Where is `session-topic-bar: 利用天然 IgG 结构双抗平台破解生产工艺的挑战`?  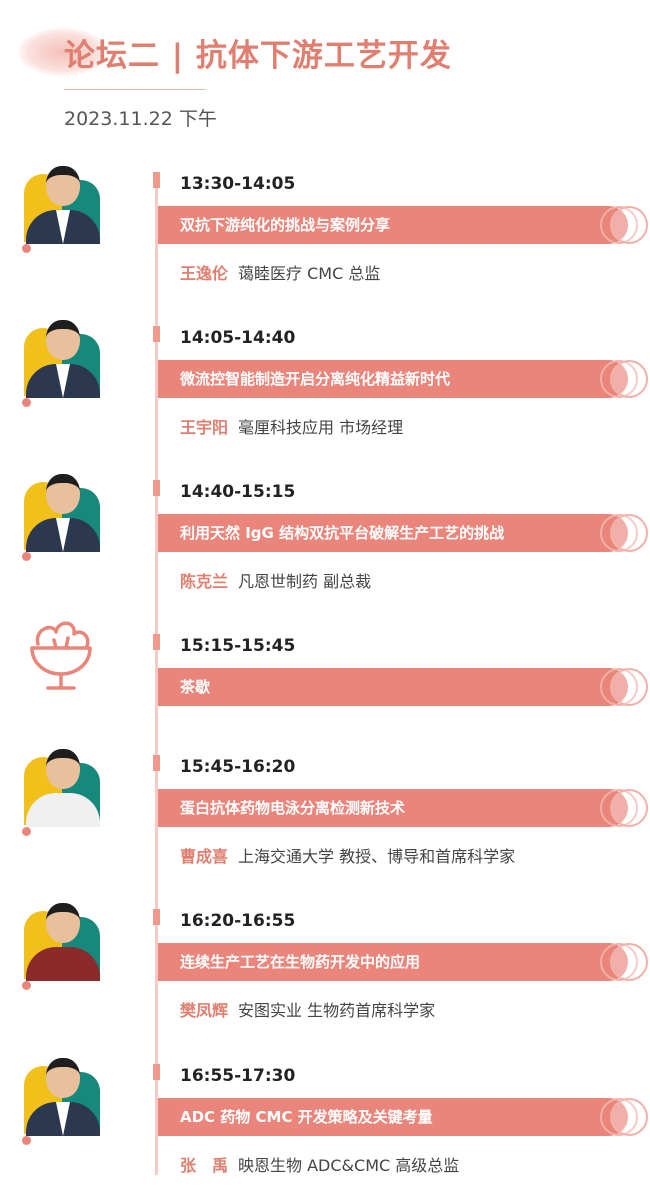
session-topic-bar: 利用天然 IgG 结构双抗平台破解生产工艺的挑战 is located at coordinates (403, 533).